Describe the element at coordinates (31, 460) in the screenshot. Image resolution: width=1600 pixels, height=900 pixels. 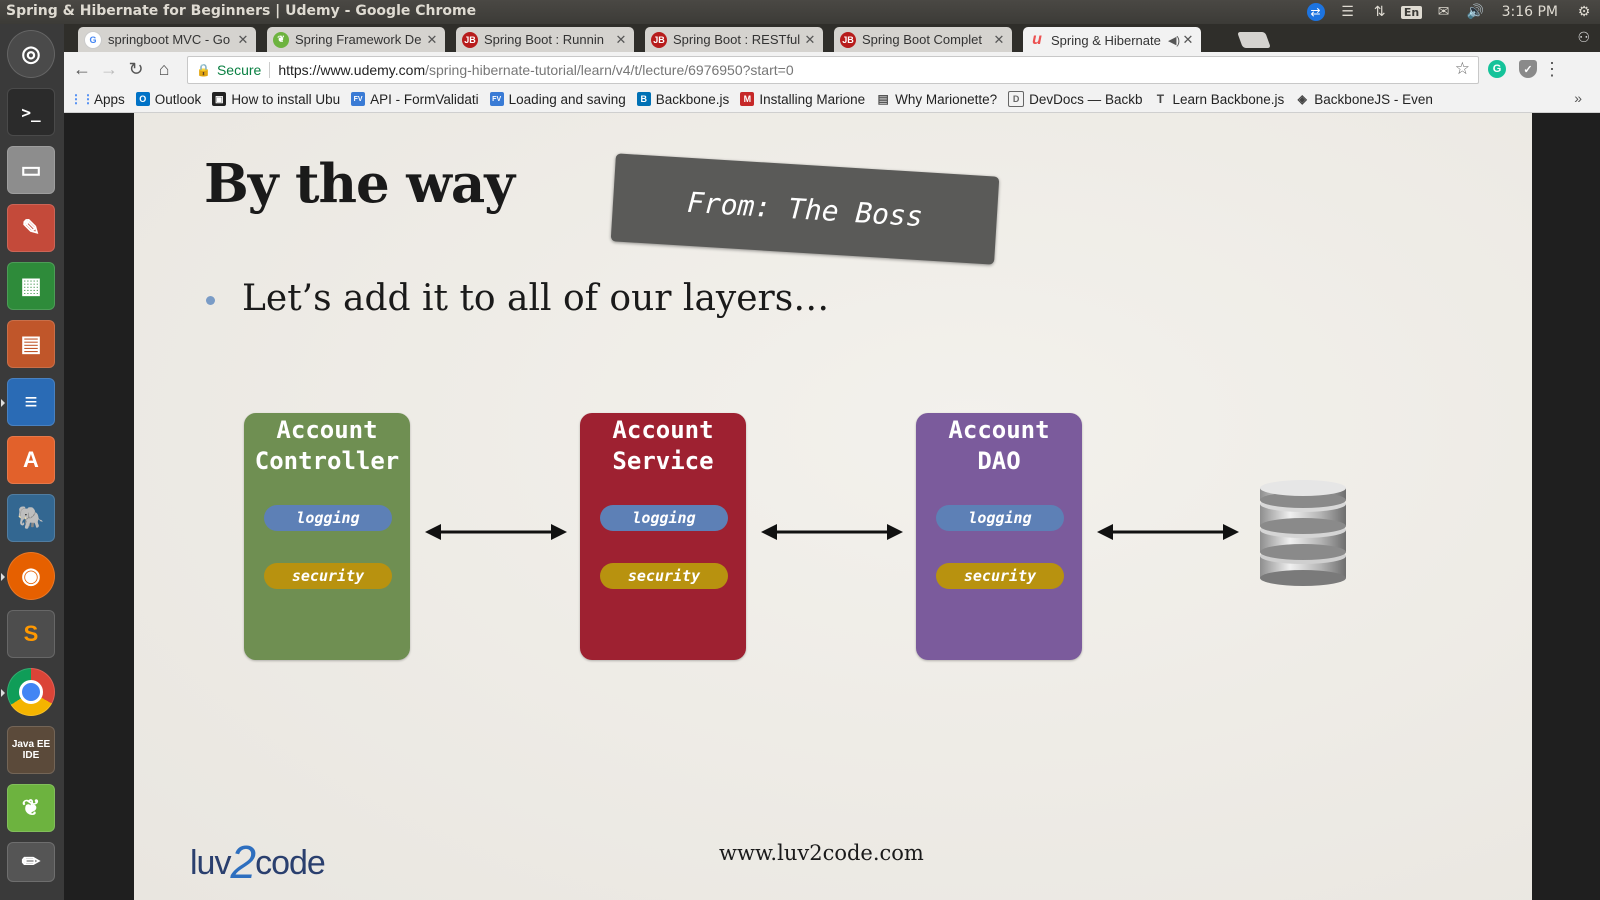
I see `software-center-icon: A` at that location.